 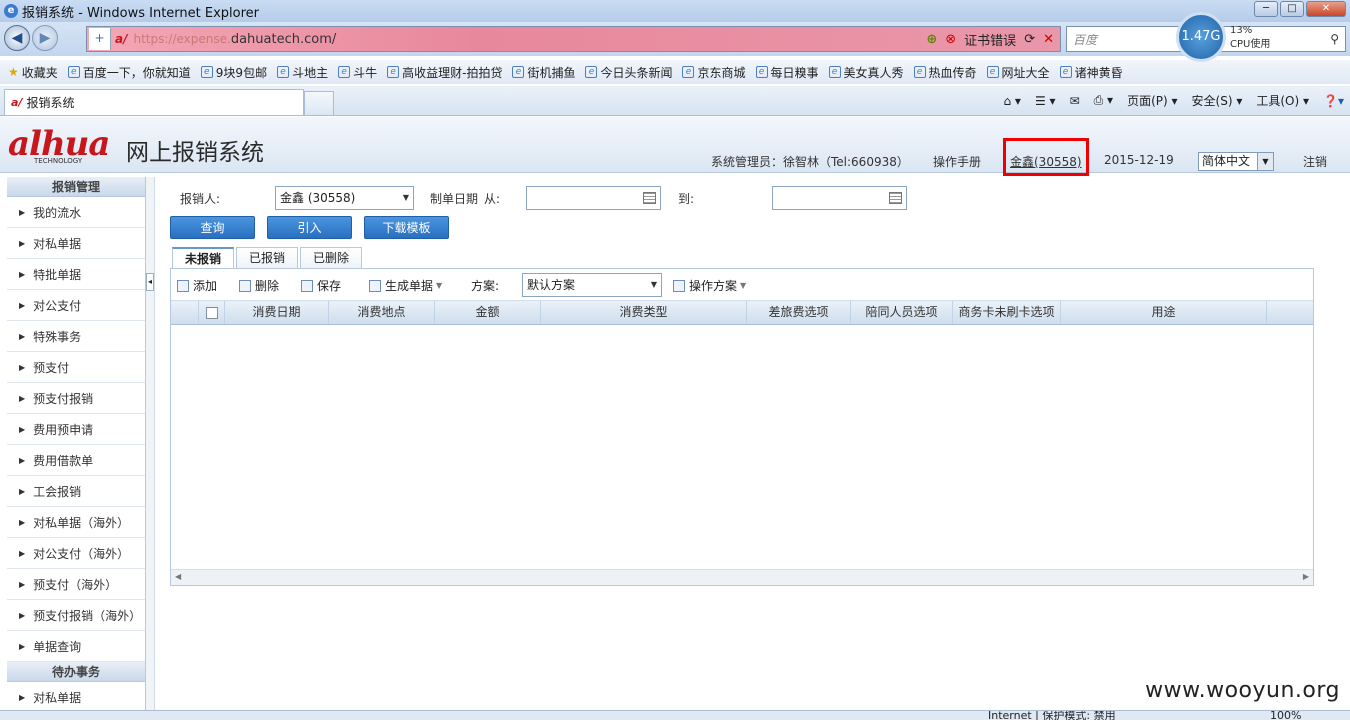 I want to click on download-template-button: 下载模板, so click(x=406, y=227).